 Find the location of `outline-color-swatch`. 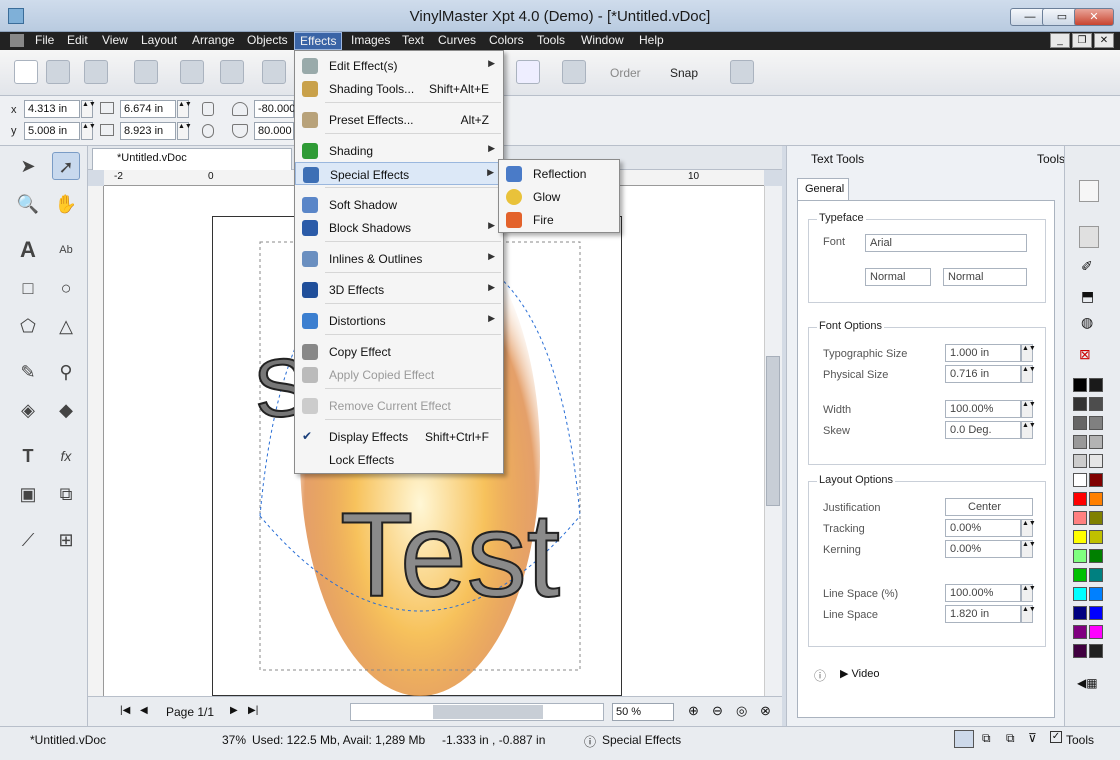

outline-color-swatch is located at coordinates (1089, 237).